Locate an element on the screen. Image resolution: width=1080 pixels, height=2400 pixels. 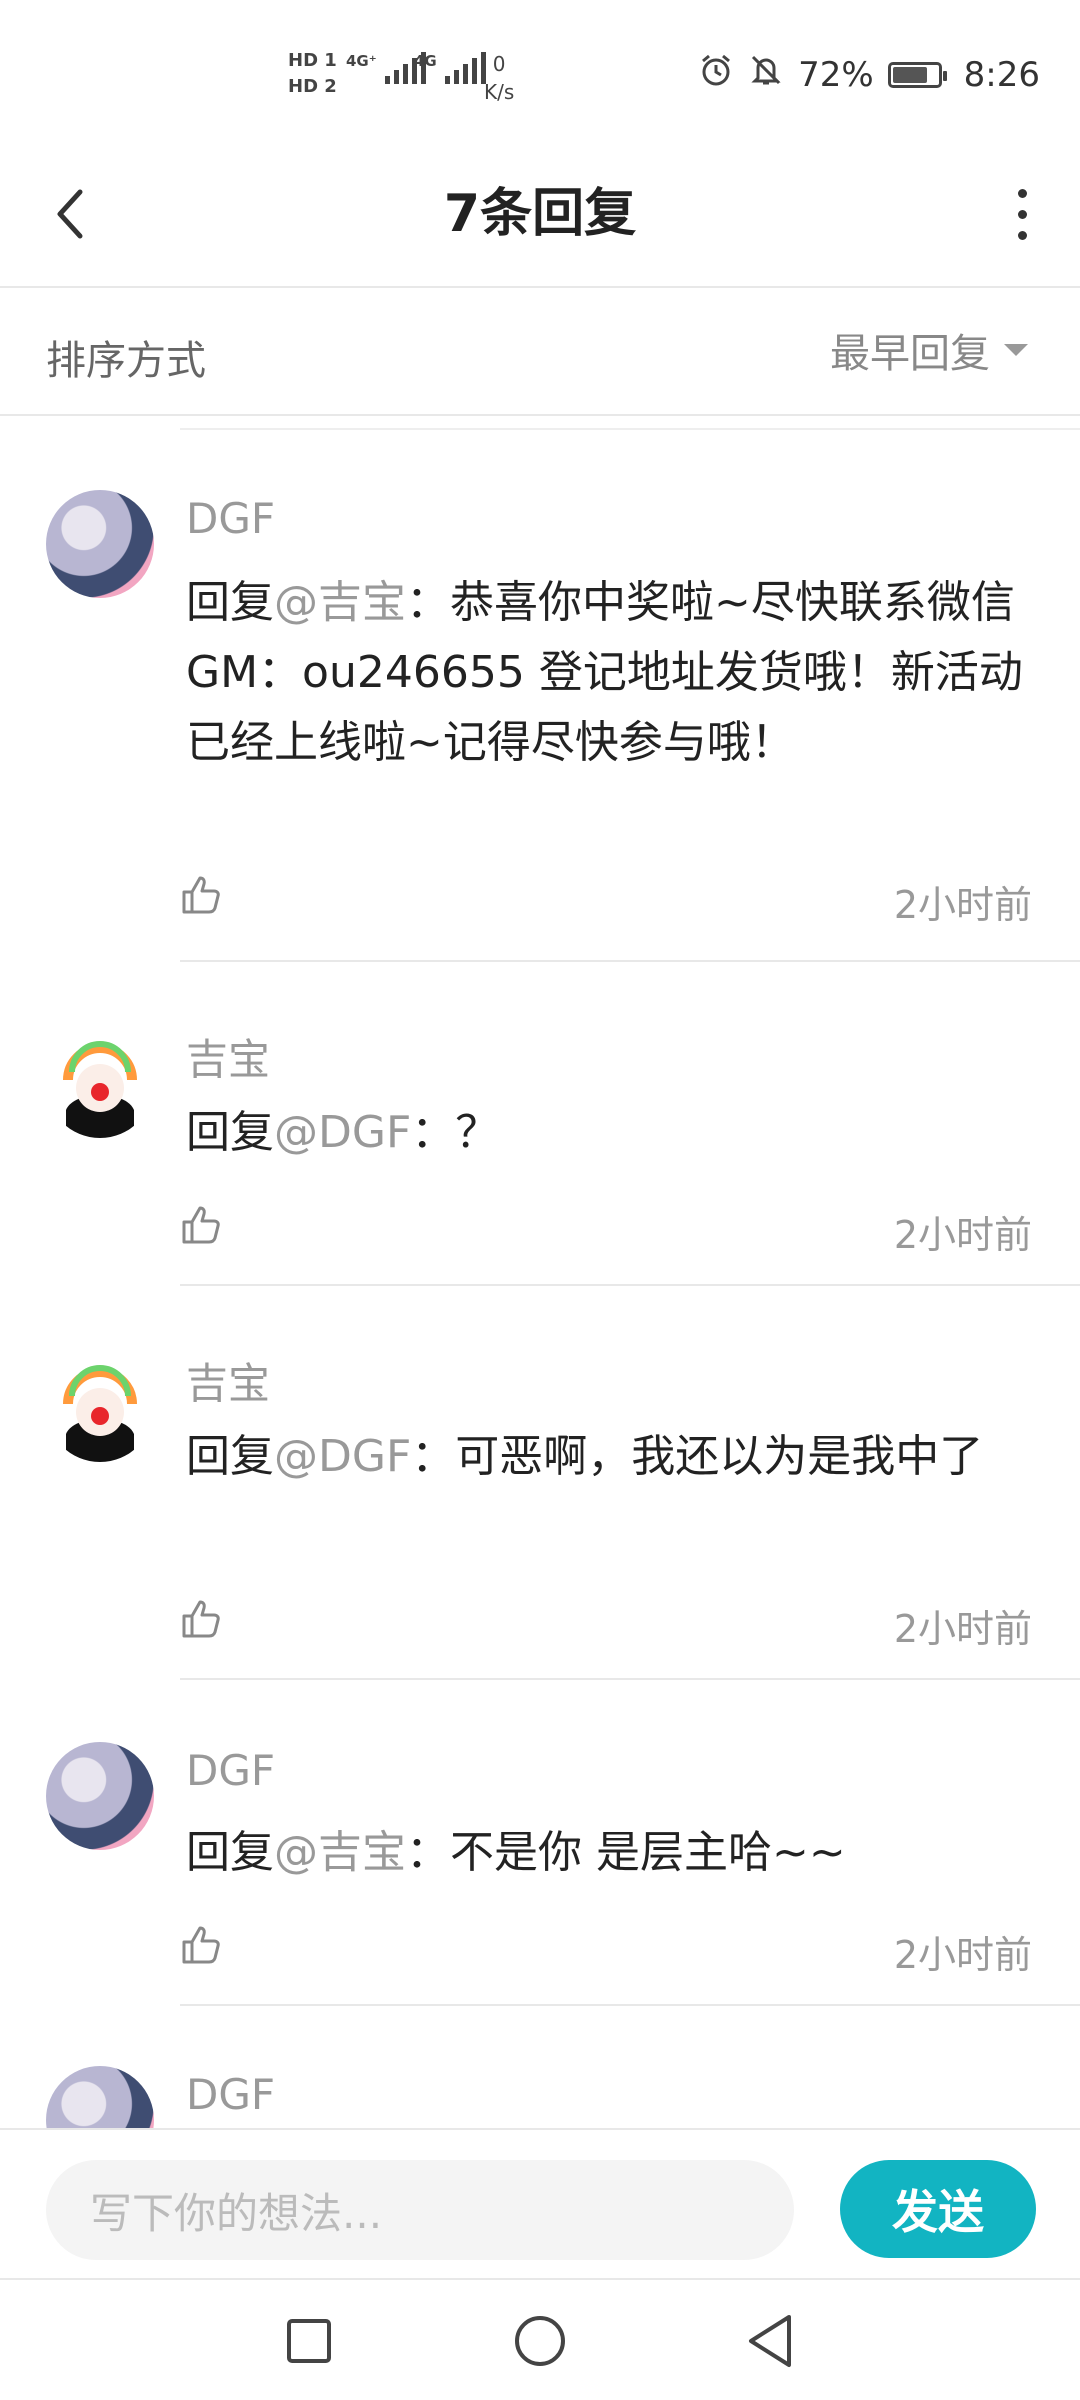
reply-content: 回复@吉宝：不是你 是层主哈~~ is located at coordinates (611, 1853).